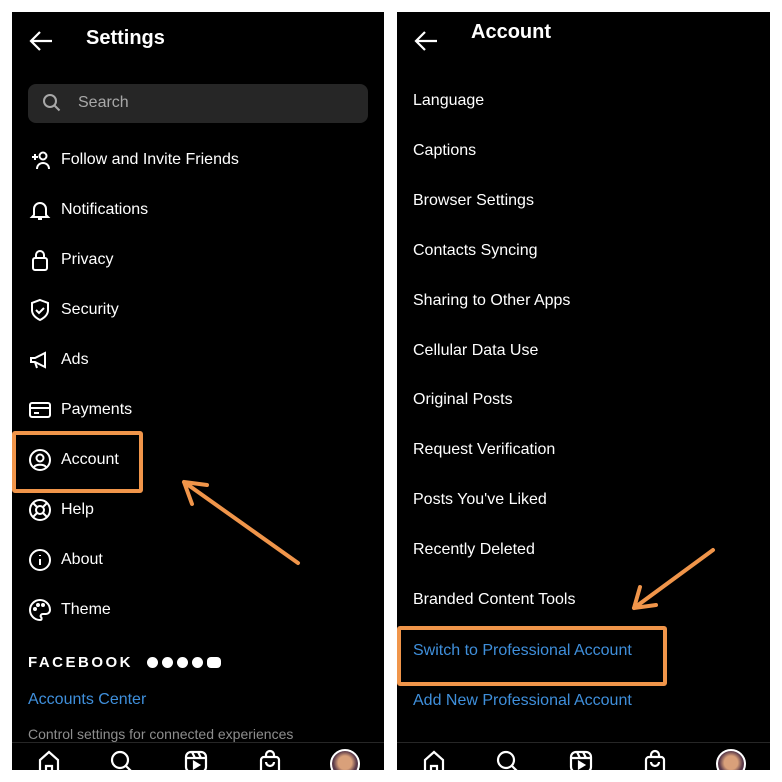 This screenshot has height=782, width=782. What do you see at coordinates (673, 579) in the screenshot?
I see `arrow-to-switch-icon` at bounding box center [673, 579].